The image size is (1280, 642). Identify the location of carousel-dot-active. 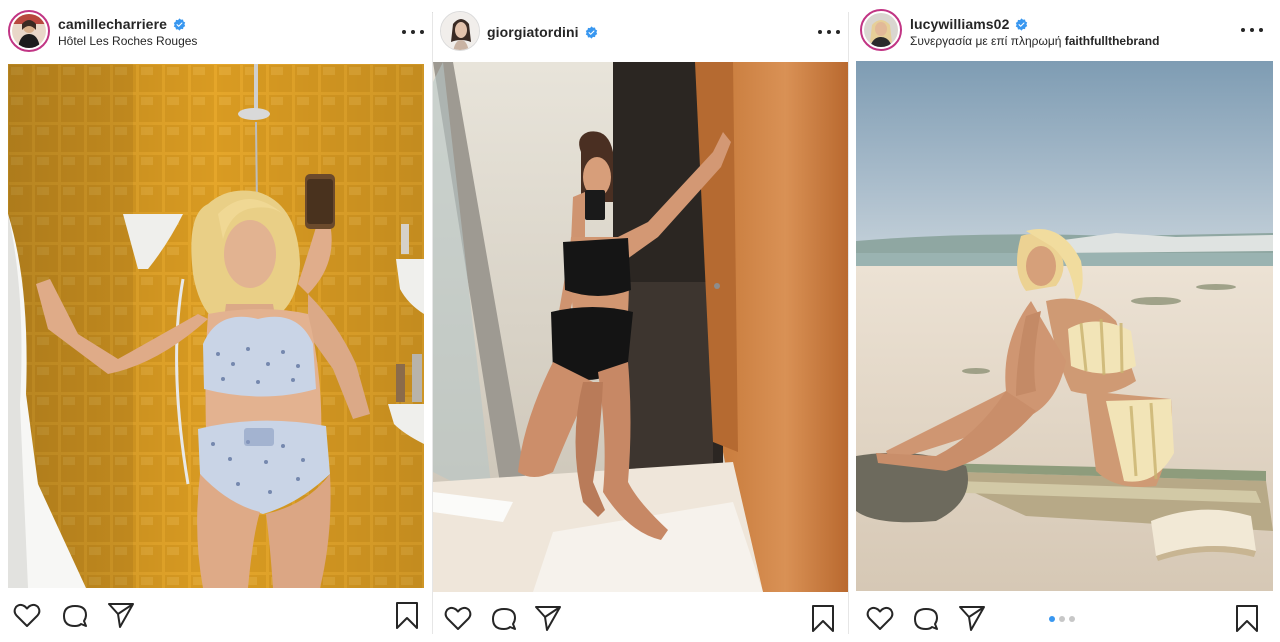
(1052, 619).